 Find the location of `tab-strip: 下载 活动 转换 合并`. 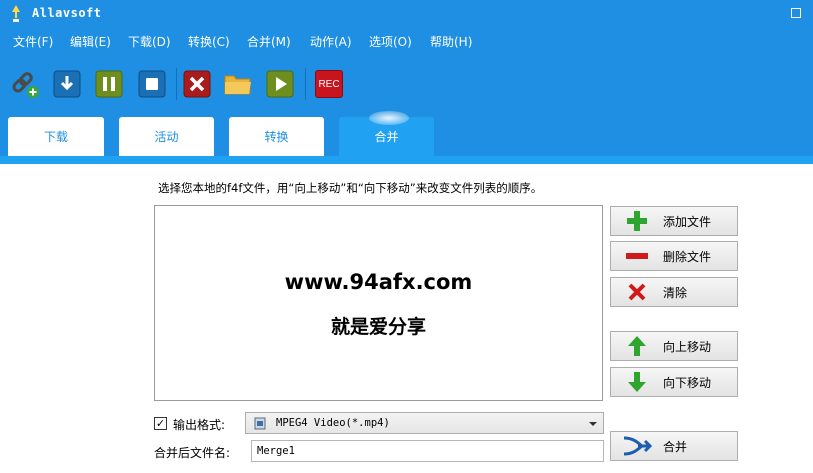

tab-strip: 下载 活动 转换 合并 is located at coordinates (406, 137).